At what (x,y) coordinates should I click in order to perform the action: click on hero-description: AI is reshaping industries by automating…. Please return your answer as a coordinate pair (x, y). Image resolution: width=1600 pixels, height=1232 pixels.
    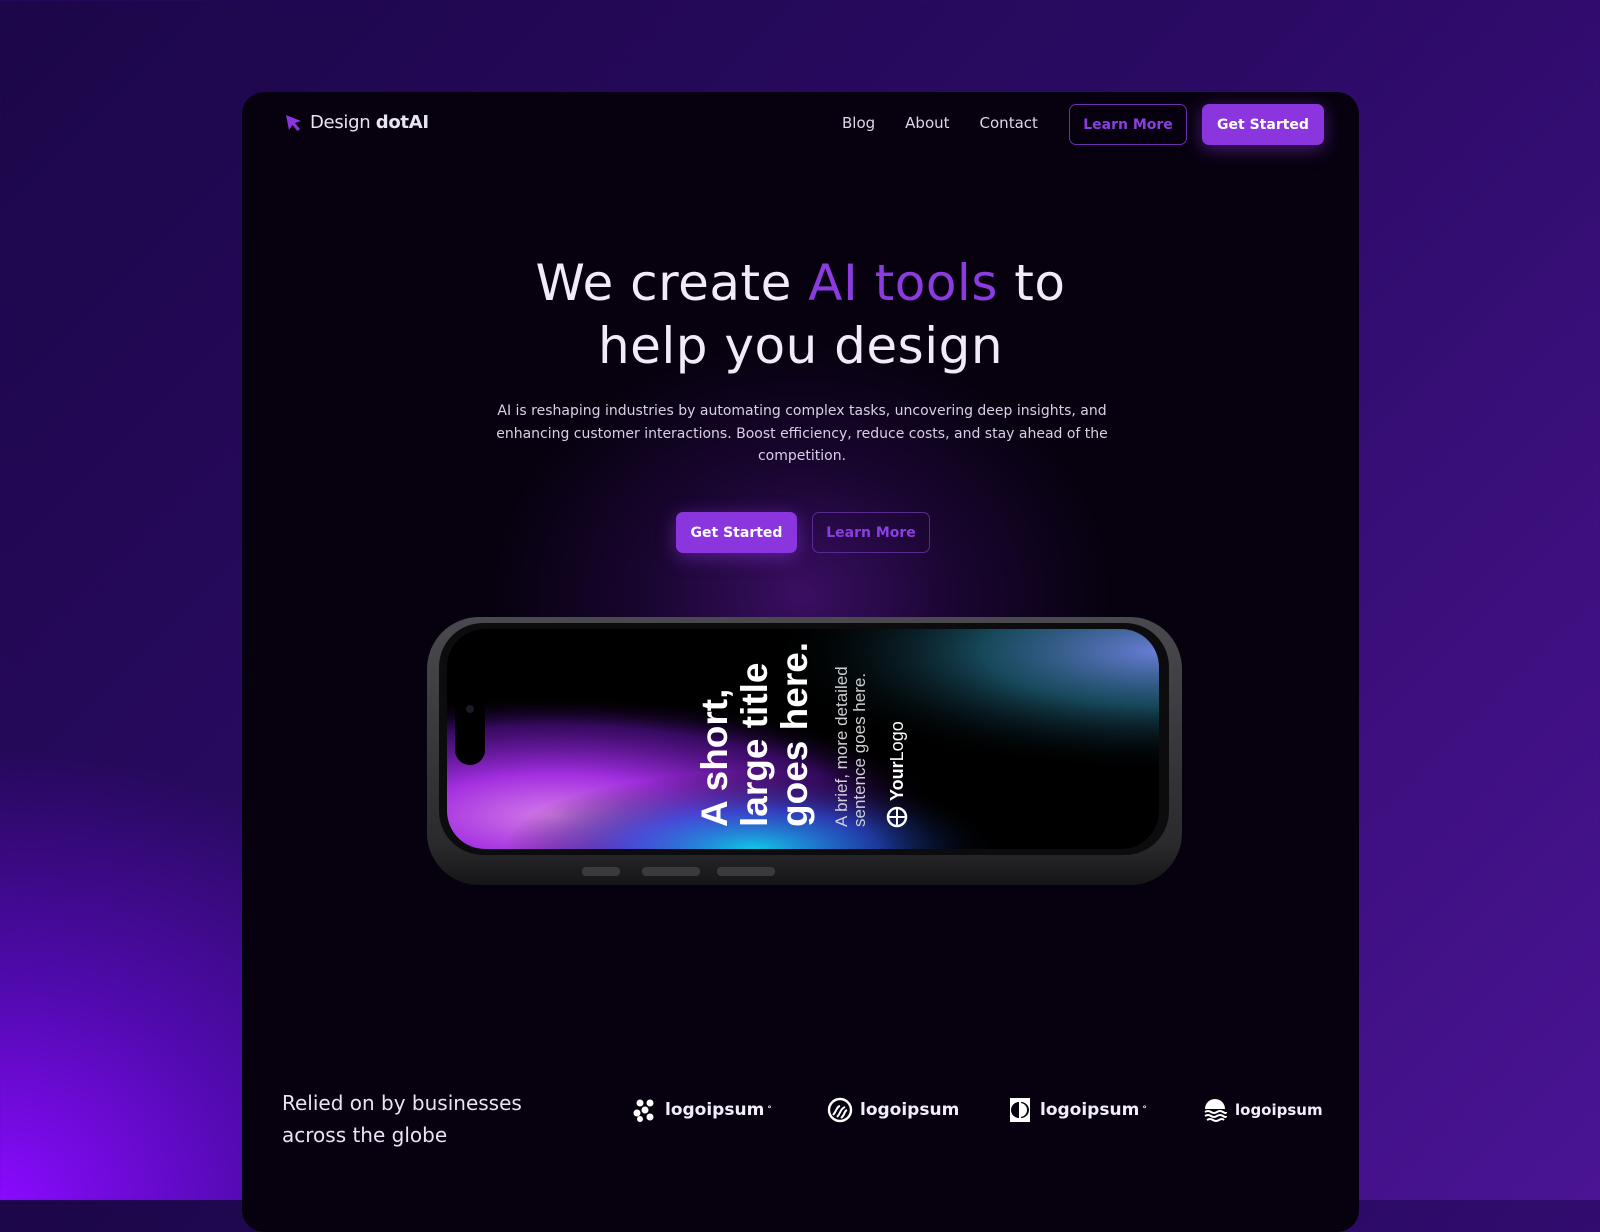
    Looking at the image, I should click on (802, 433).